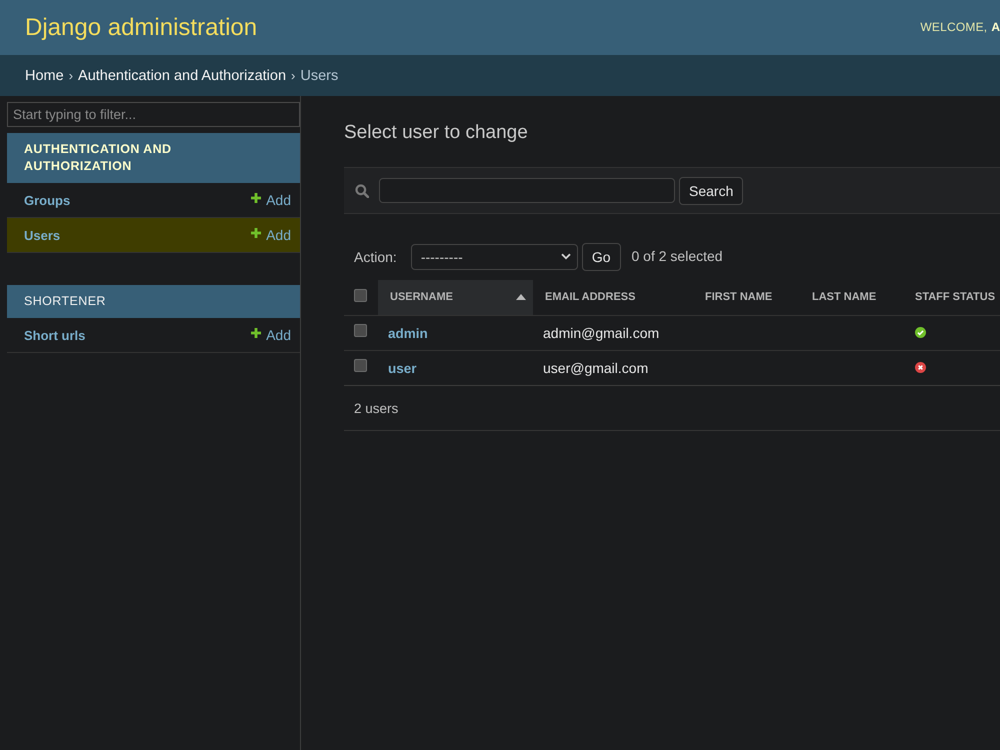  I want to click on search-button: Search, so click(711, 190).